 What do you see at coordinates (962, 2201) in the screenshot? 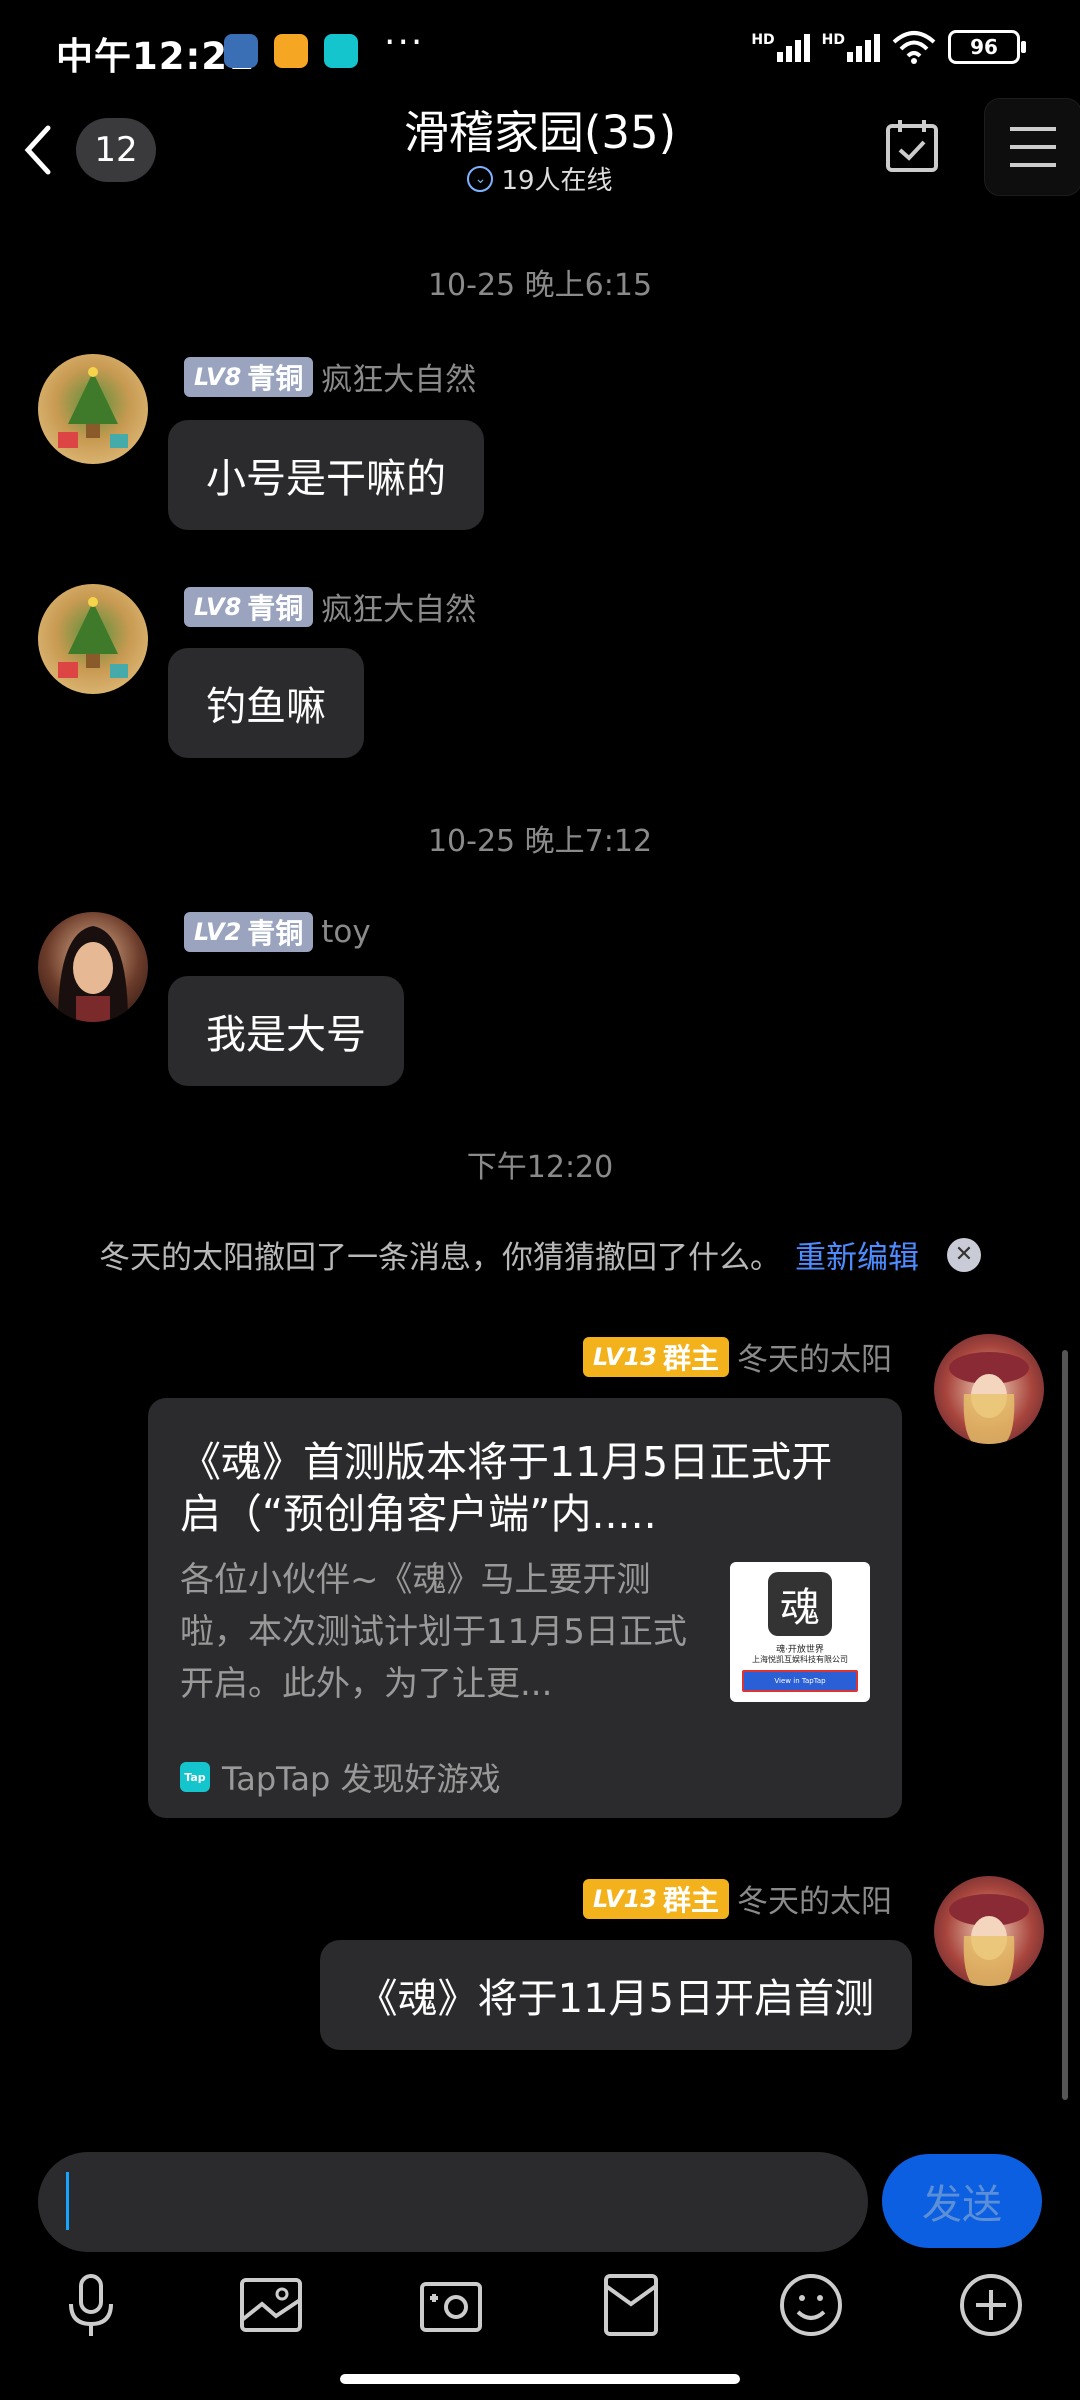
I see `send-button: 发送` at bounding box center [962, 2201].